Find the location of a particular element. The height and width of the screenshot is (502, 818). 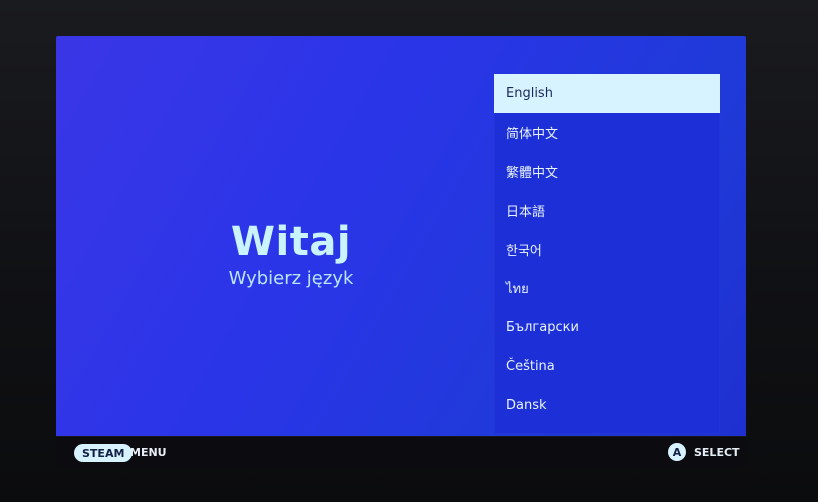

a-button-icon: A is located at coordinates (677, 452).